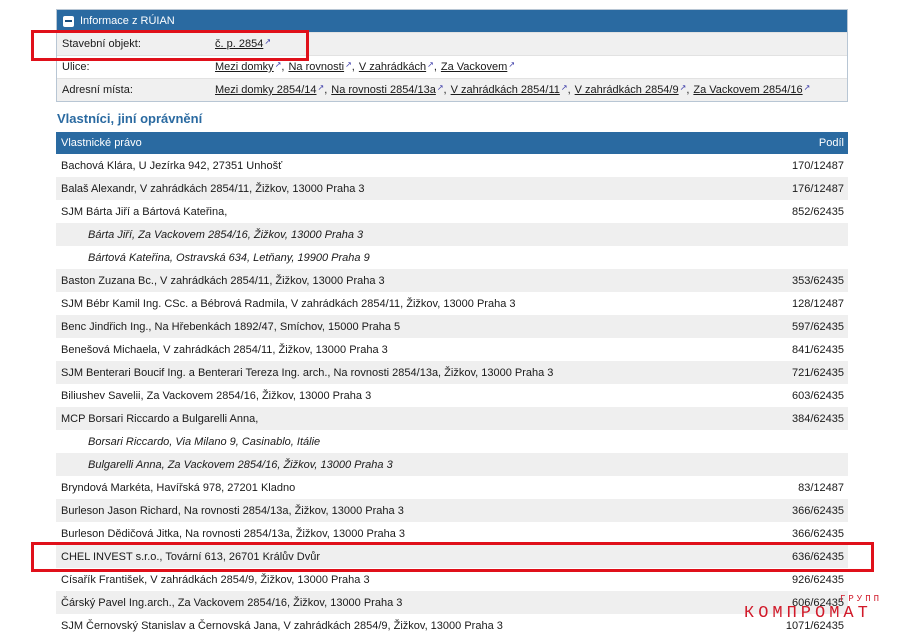  I want to click on owner-share: 636/62435, so click(818, 556).